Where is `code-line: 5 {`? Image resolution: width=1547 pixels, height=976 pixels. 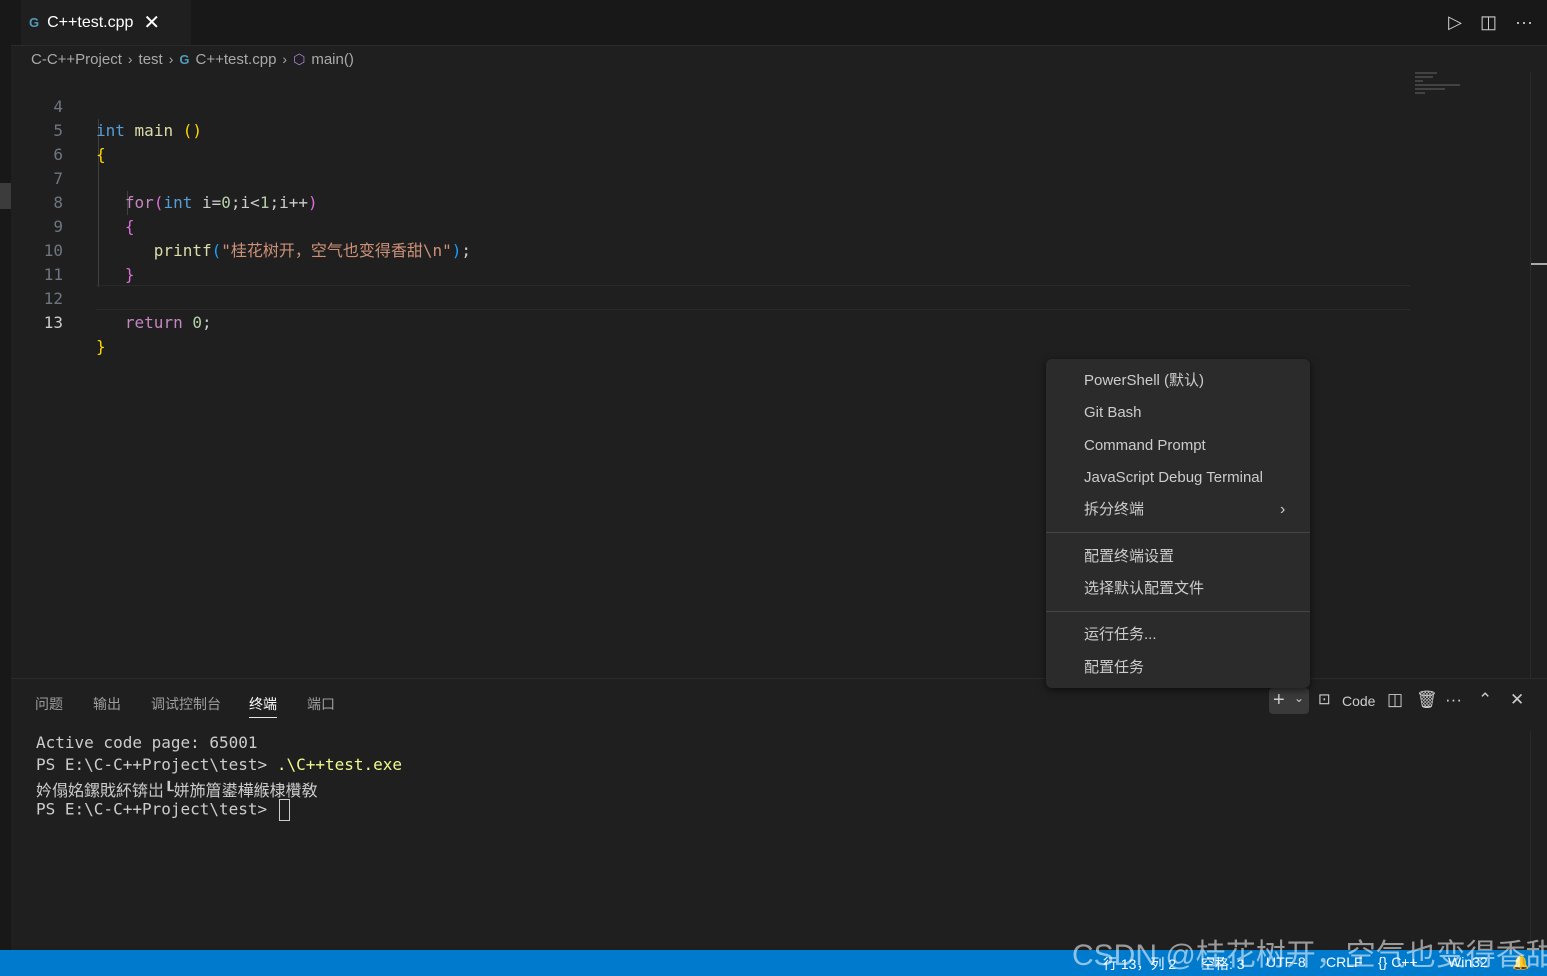 code-line: 5 { is located at coordinates (711, 129).